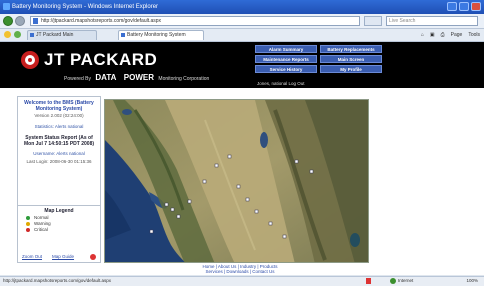  I want to click on maximize-icon, so click(464, 6).